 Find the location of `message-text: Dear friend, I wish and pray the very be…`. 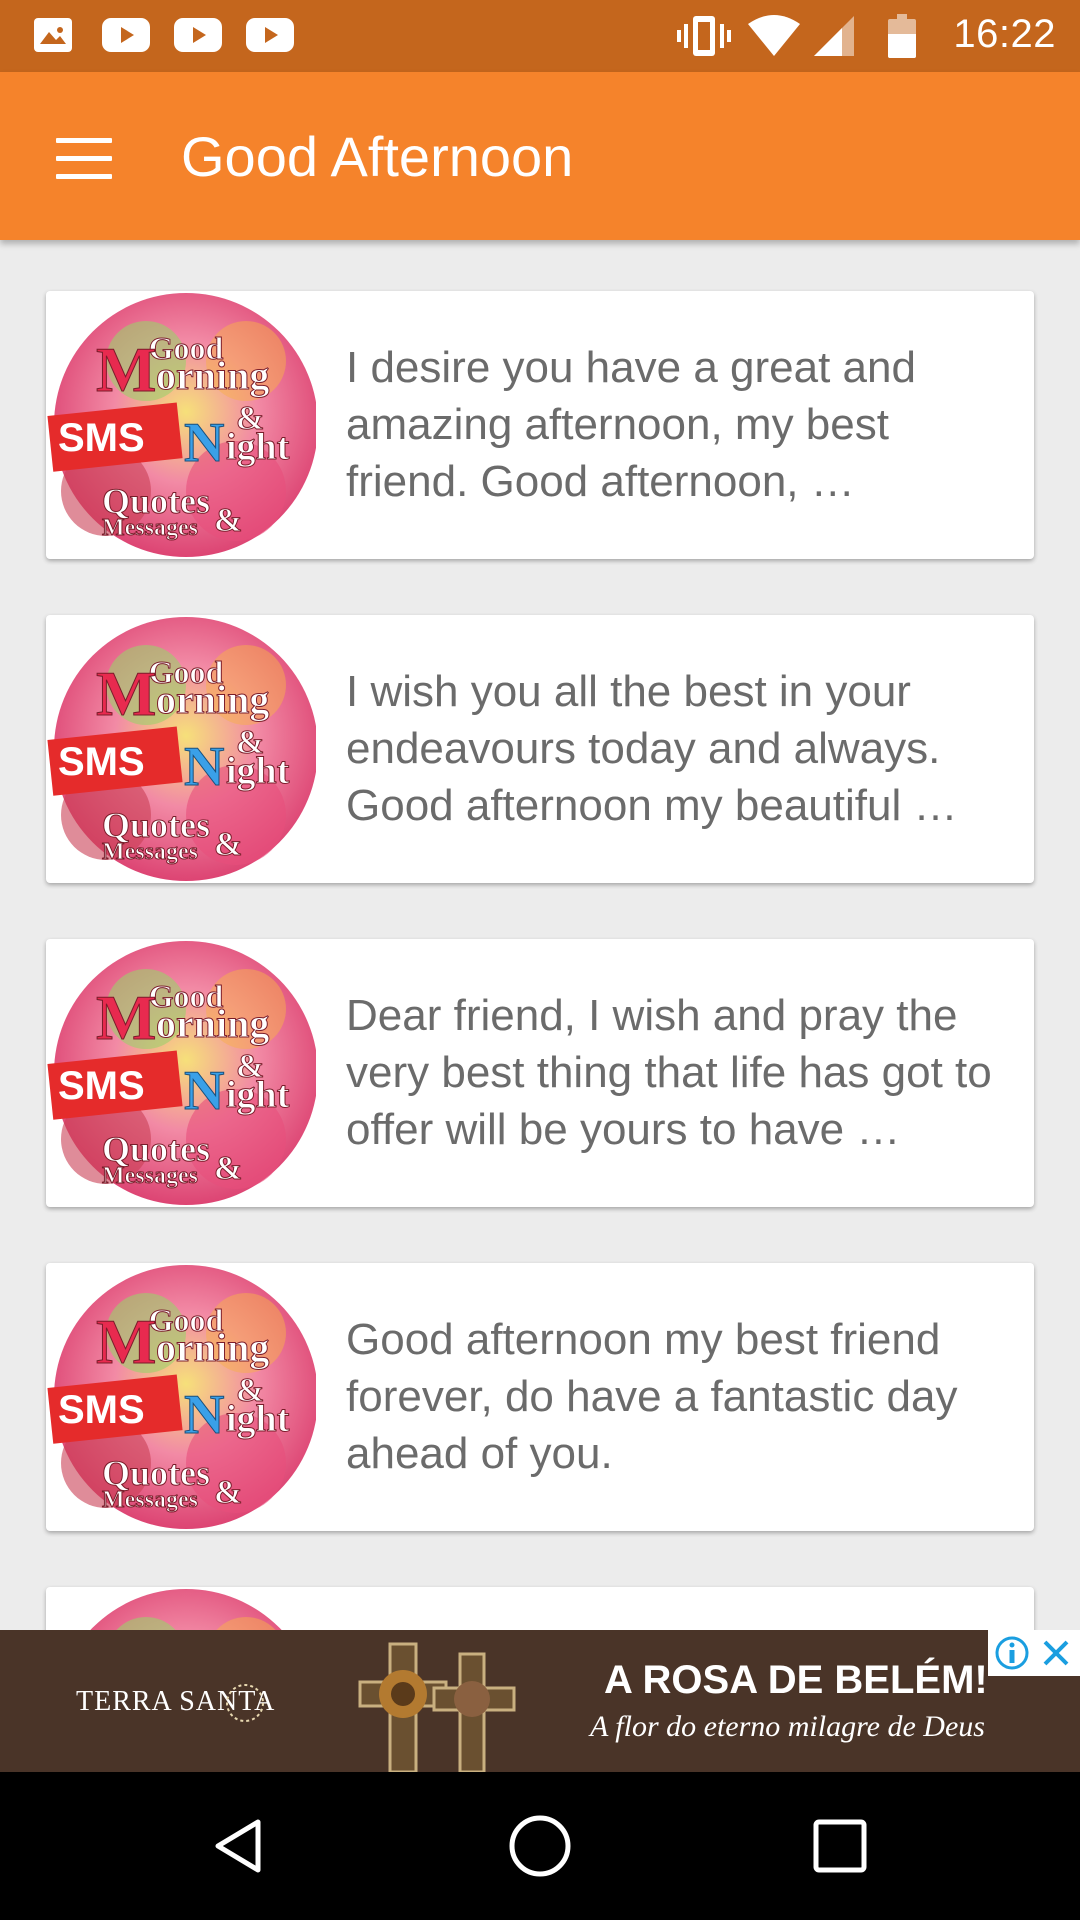

message-text: Dear friend, I wish and pray the very be… is located at coordinates (669, 1072).